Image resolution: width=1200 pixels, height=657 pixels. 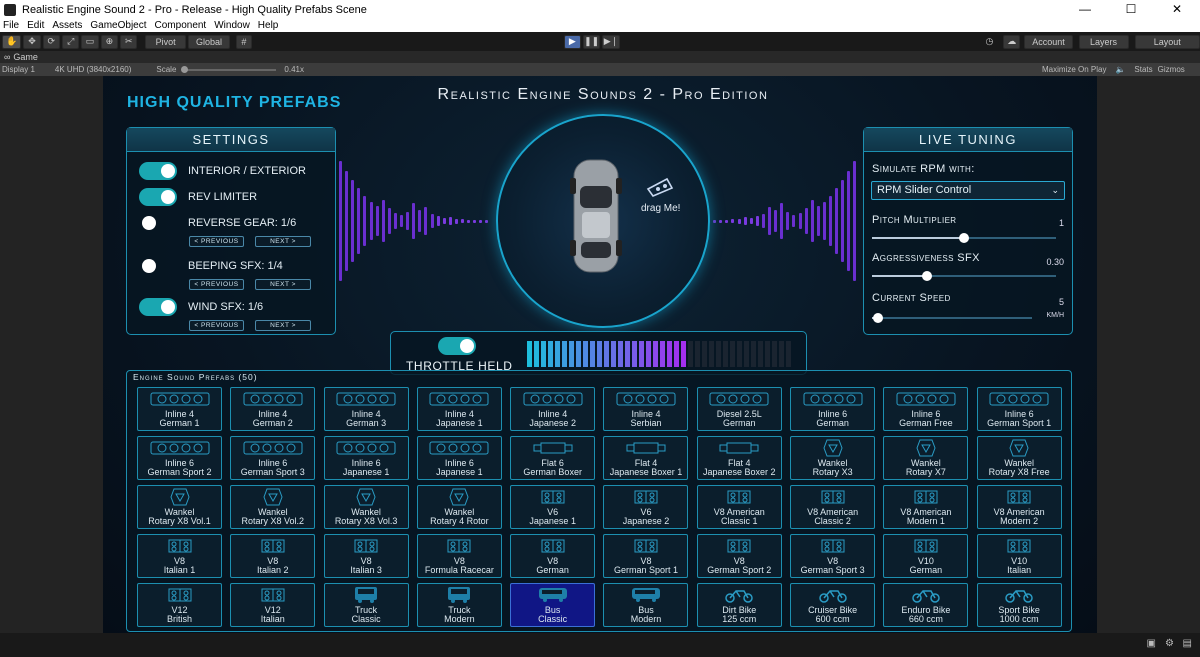 I want to click on rpm-source-dropdown: RPM Slider Control ⌄, so click(x=968, y=190).